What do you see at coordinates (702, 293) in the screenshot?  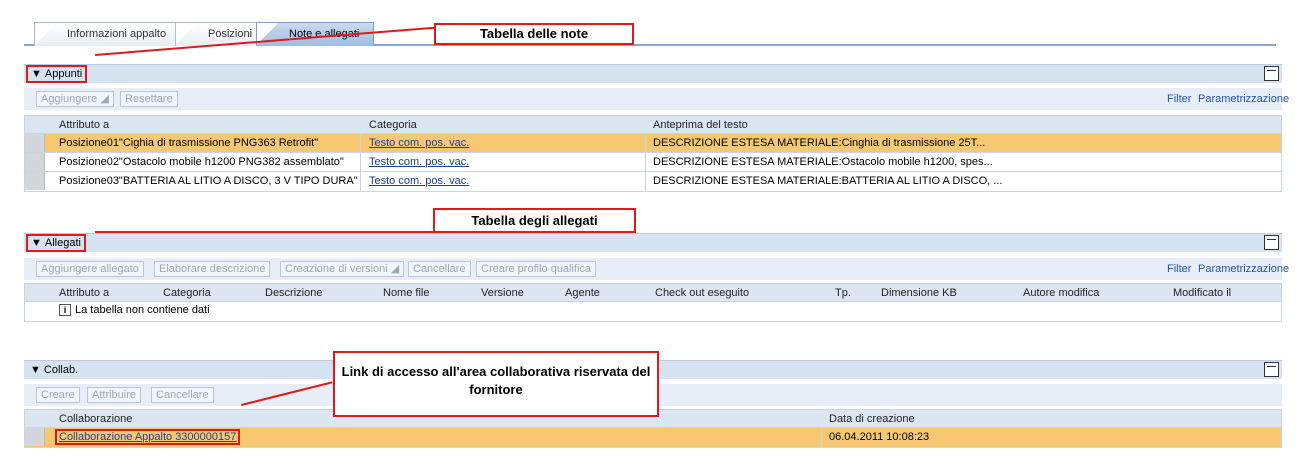 I see `column-header: Check out eseguito` at bounding box center [702, 293].